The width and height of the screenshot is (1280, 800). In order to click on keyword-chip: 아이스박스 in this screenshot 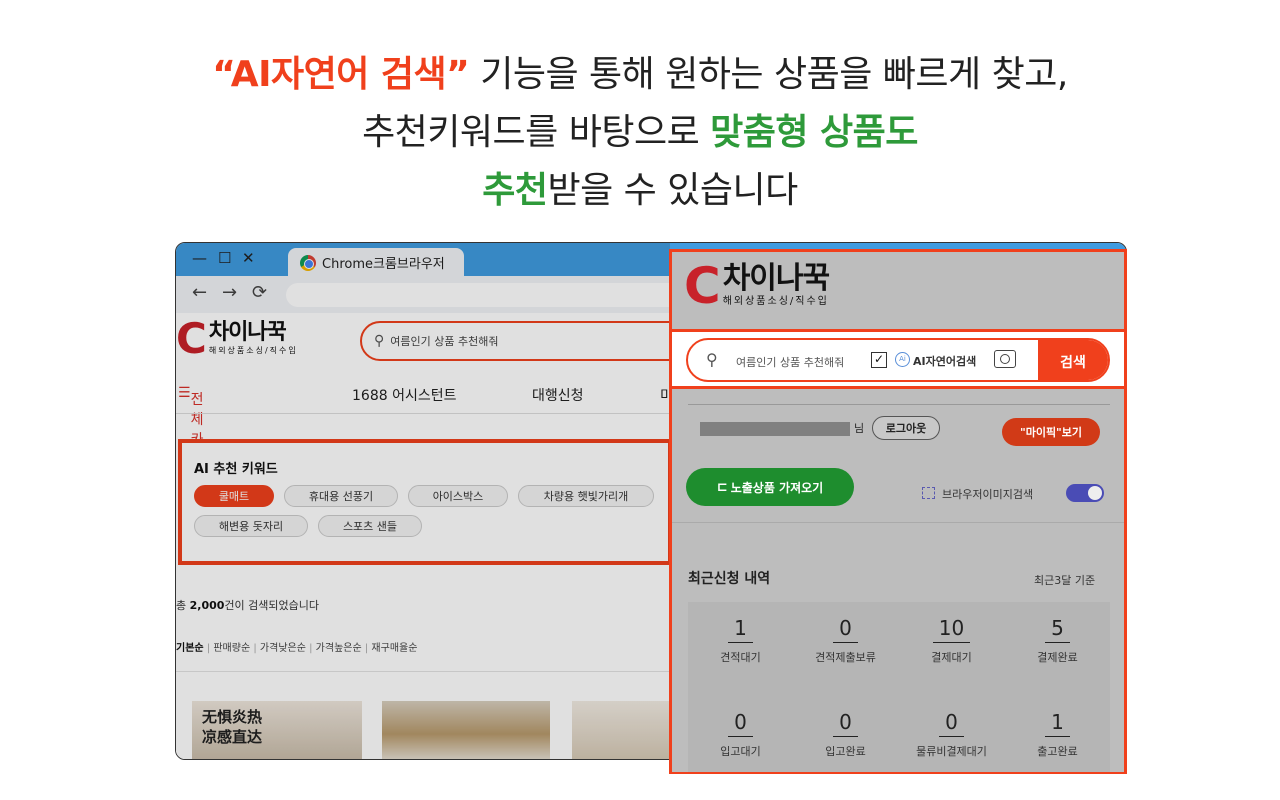, I will do `click(458, 496)`.